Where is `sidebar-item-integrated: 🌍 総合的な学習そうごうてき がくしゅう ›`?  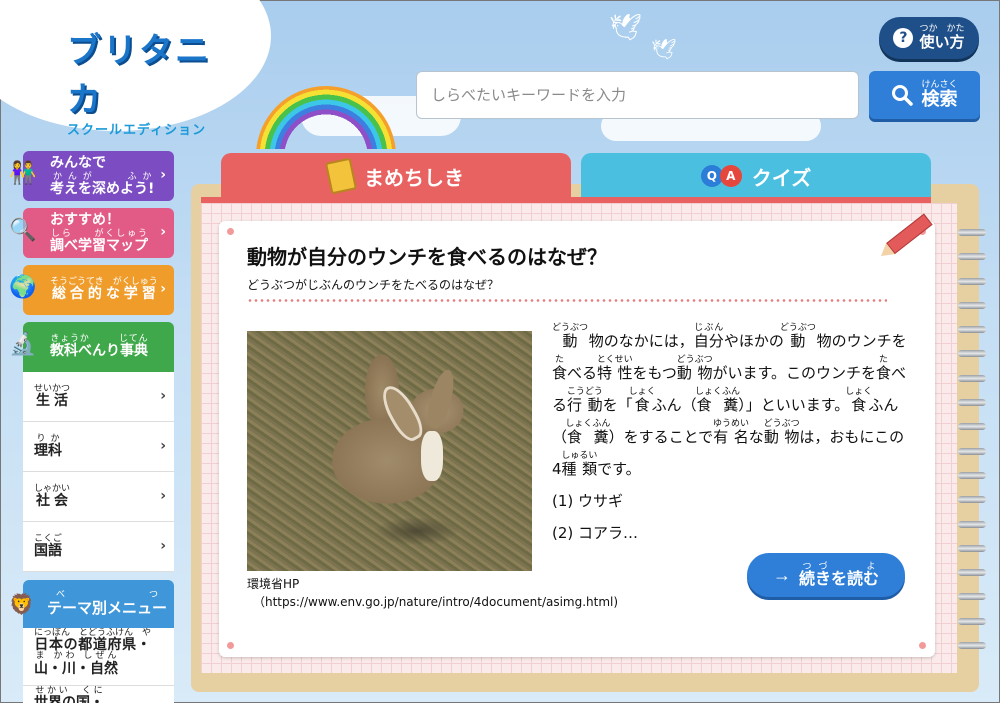 sidebar-item-integrated: 🌍 総合的な学習そうごうてき がくしゅう › is located at coordinates (91, 290).